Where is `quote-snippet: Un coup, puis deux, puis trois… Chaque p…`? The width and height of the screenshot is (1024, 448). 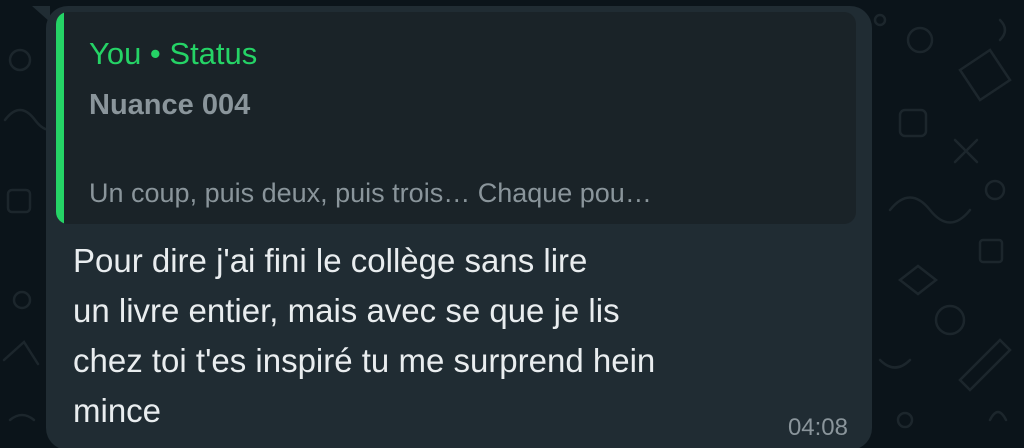
quote-snippet: Un coup, puis deux, puis trois… Chaque p… is located at coordinates (370, 193).